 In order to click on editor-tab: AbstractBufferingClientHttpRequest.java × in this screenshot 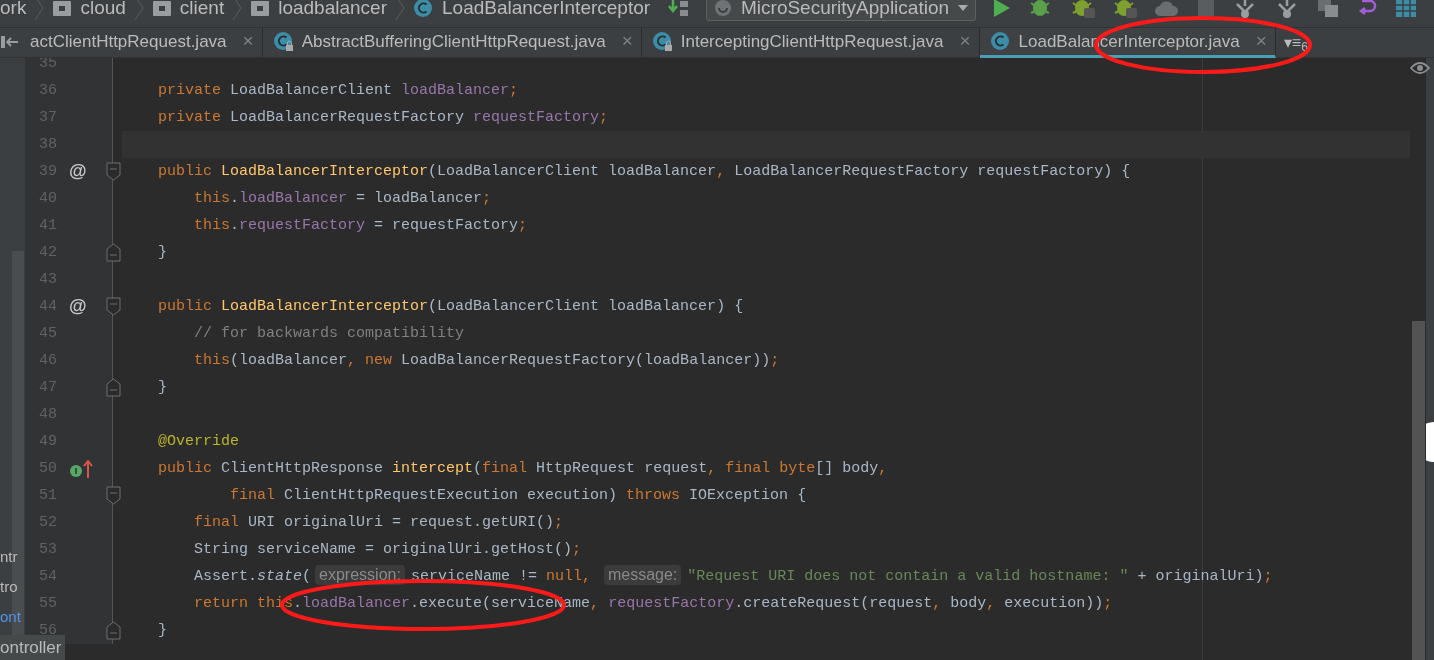, I will do `click(452, 43)`.